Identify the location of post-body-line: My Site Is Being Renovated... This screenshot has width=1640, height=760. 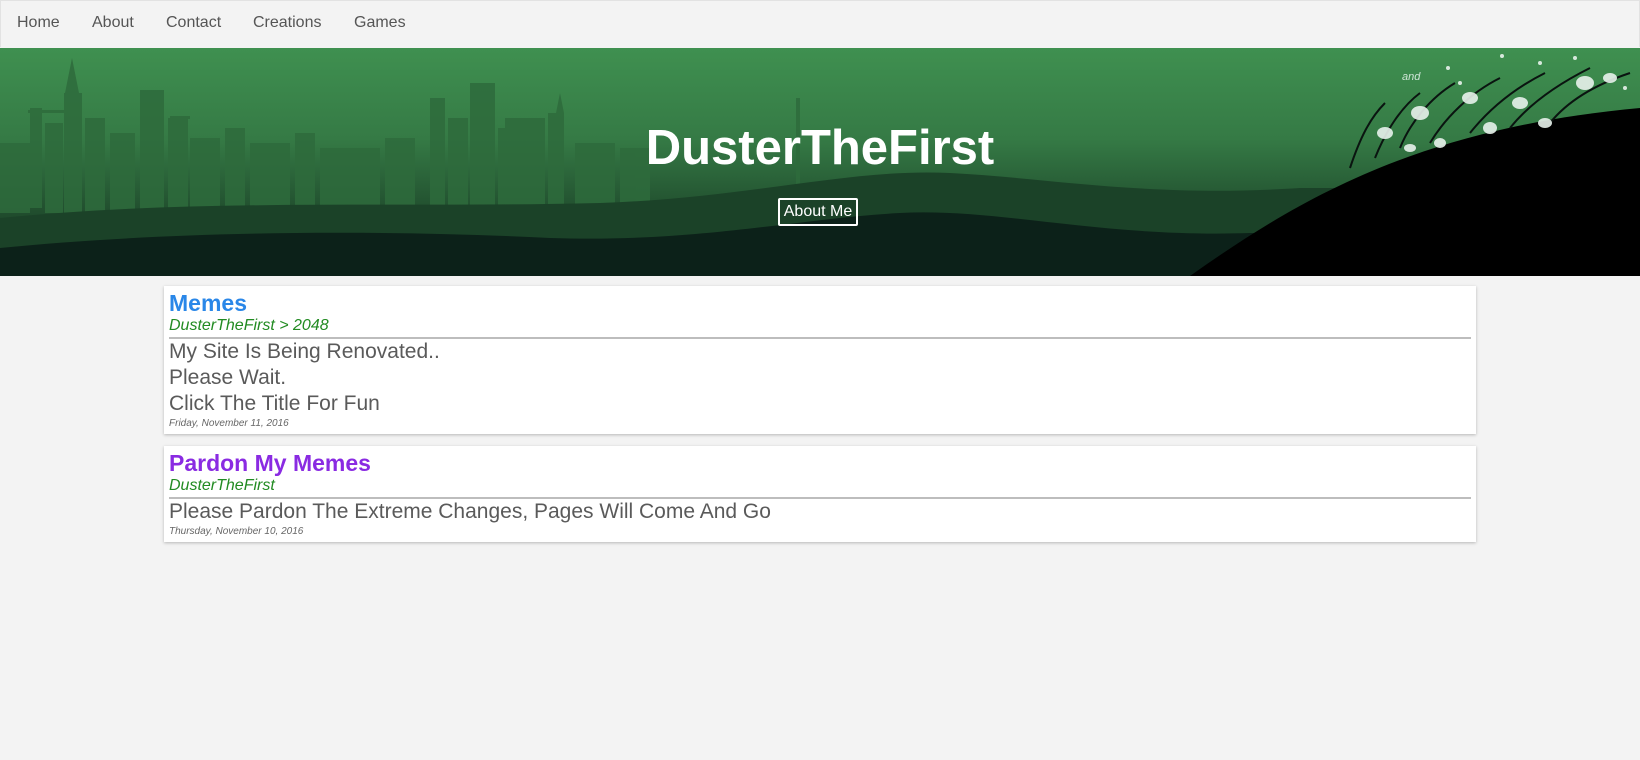
(304, 351).